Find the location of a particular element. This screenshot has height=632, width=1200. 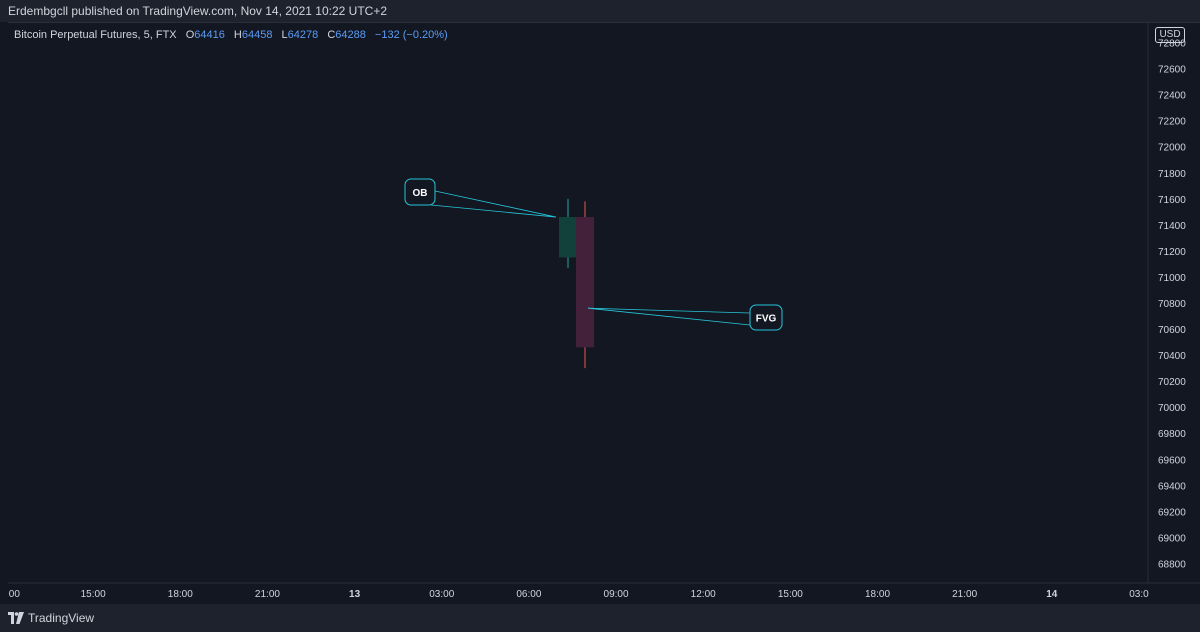

footer-bar: TradingView is located at coordinates (600, 618).